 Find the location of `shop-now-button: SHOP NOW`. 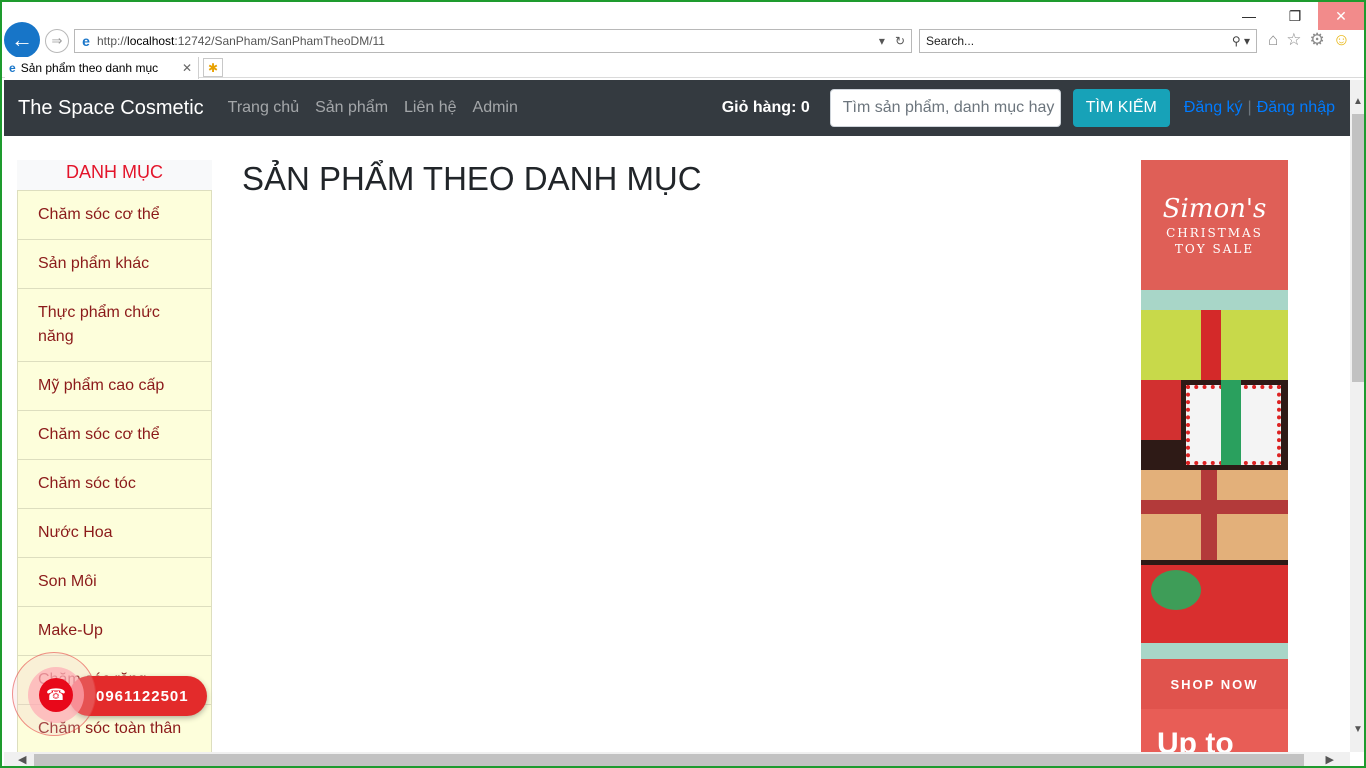

shop-now-button: SHOP NOW is located at coordinates (1214, 684).